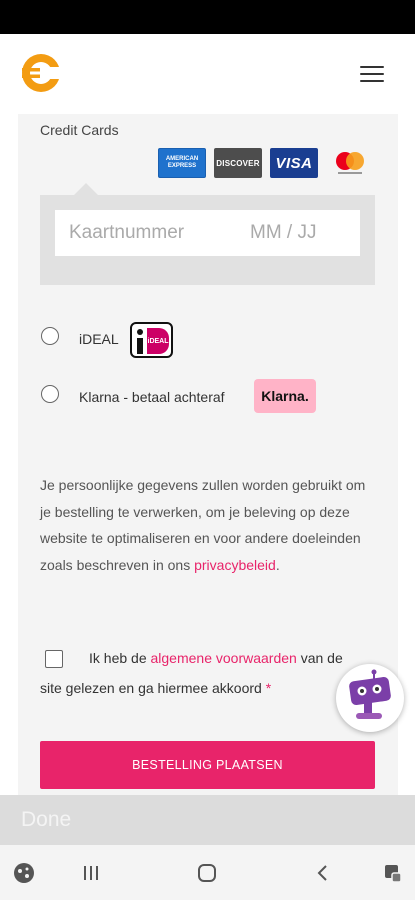  I want to click on site-header, so click(207, 74).